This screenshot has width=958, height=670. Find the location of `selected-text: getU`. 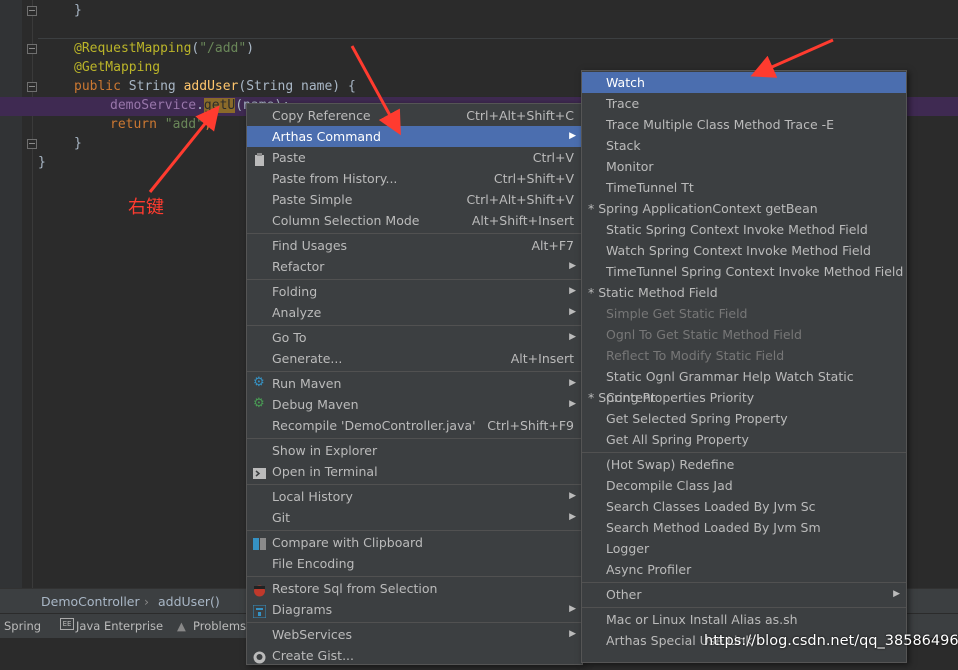

selected-text: getU is located at coordinates (219, 105).